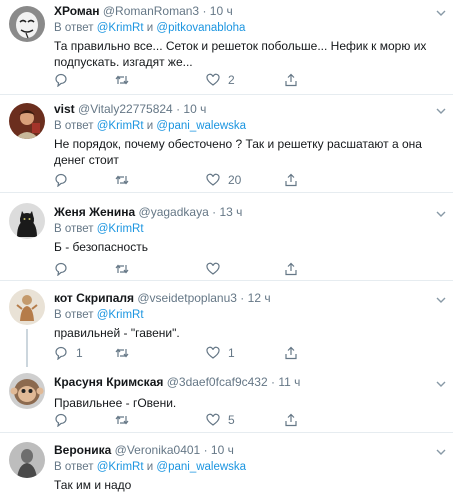 The width and height of the screenshot is (453, 500). Describe the element at coordinates (68, 353) in the screenshot. I see `reply-button: 1` at that location.